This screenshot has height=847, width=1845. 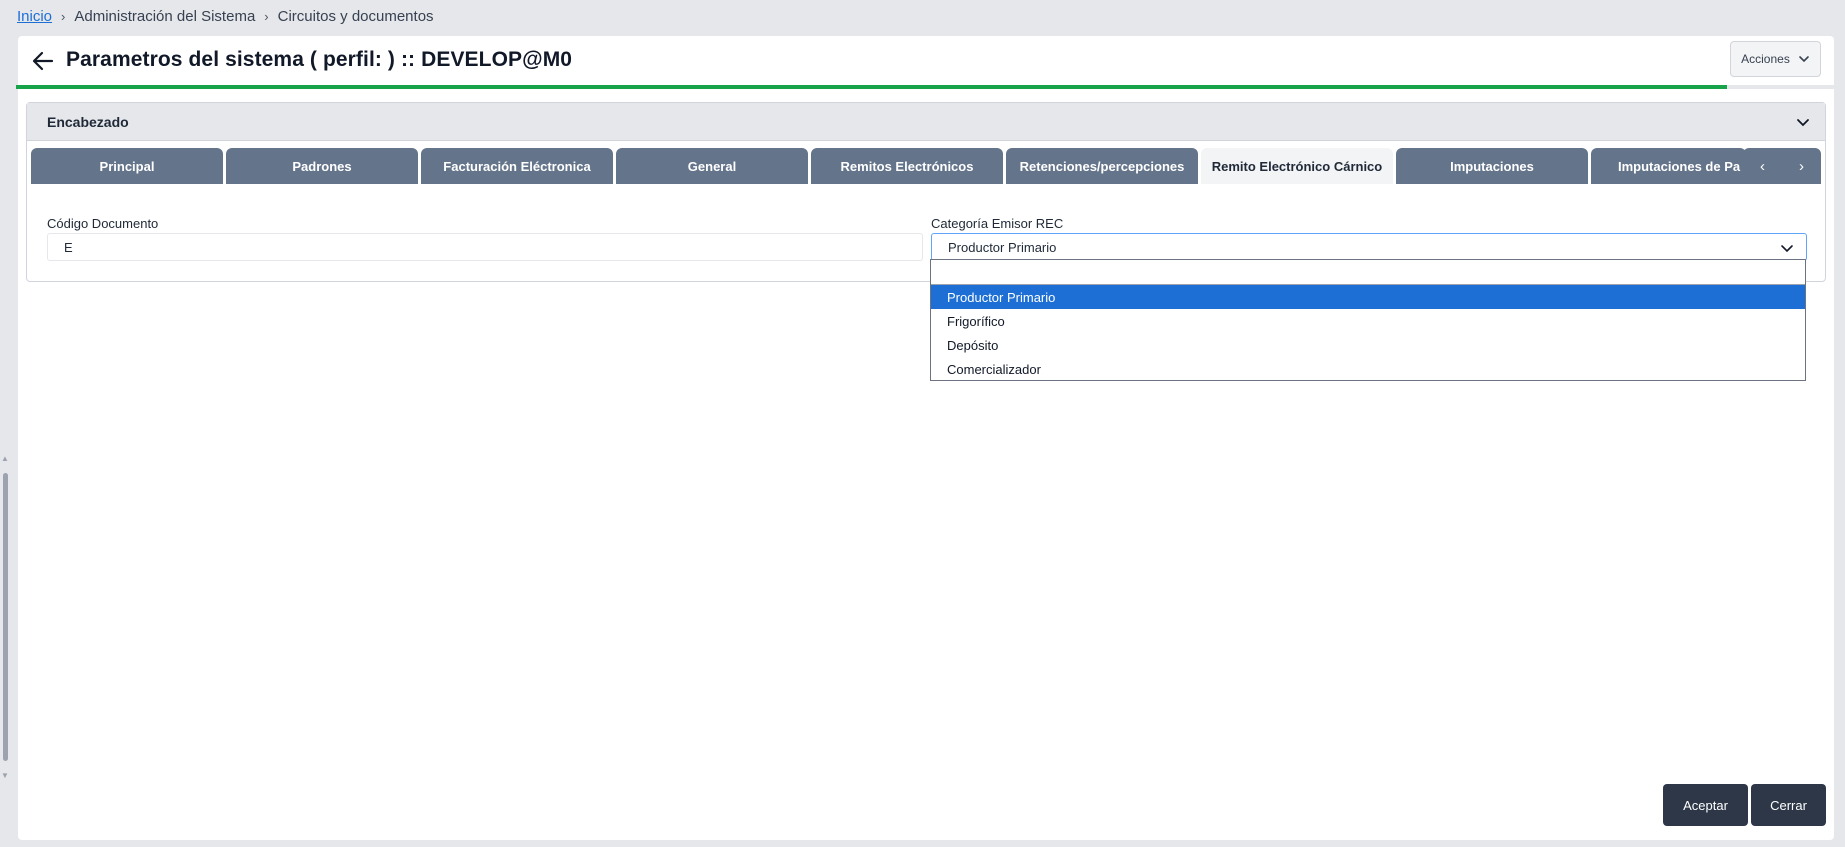 What do you see at coordinates (517, 166) in the screenshot?
I see `tab-facturacion-electronica: Facturación Eléctronica` at bounding box center [517, 166].